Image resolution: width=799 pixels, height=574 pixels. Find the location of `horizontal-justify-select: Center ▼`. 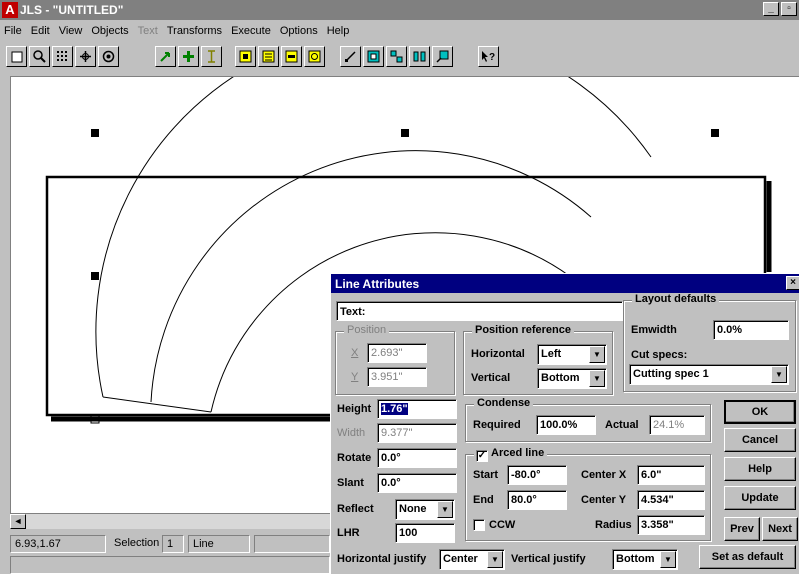

horizontal-justify-select: Center ▼ is located at coordinates (472, 559).